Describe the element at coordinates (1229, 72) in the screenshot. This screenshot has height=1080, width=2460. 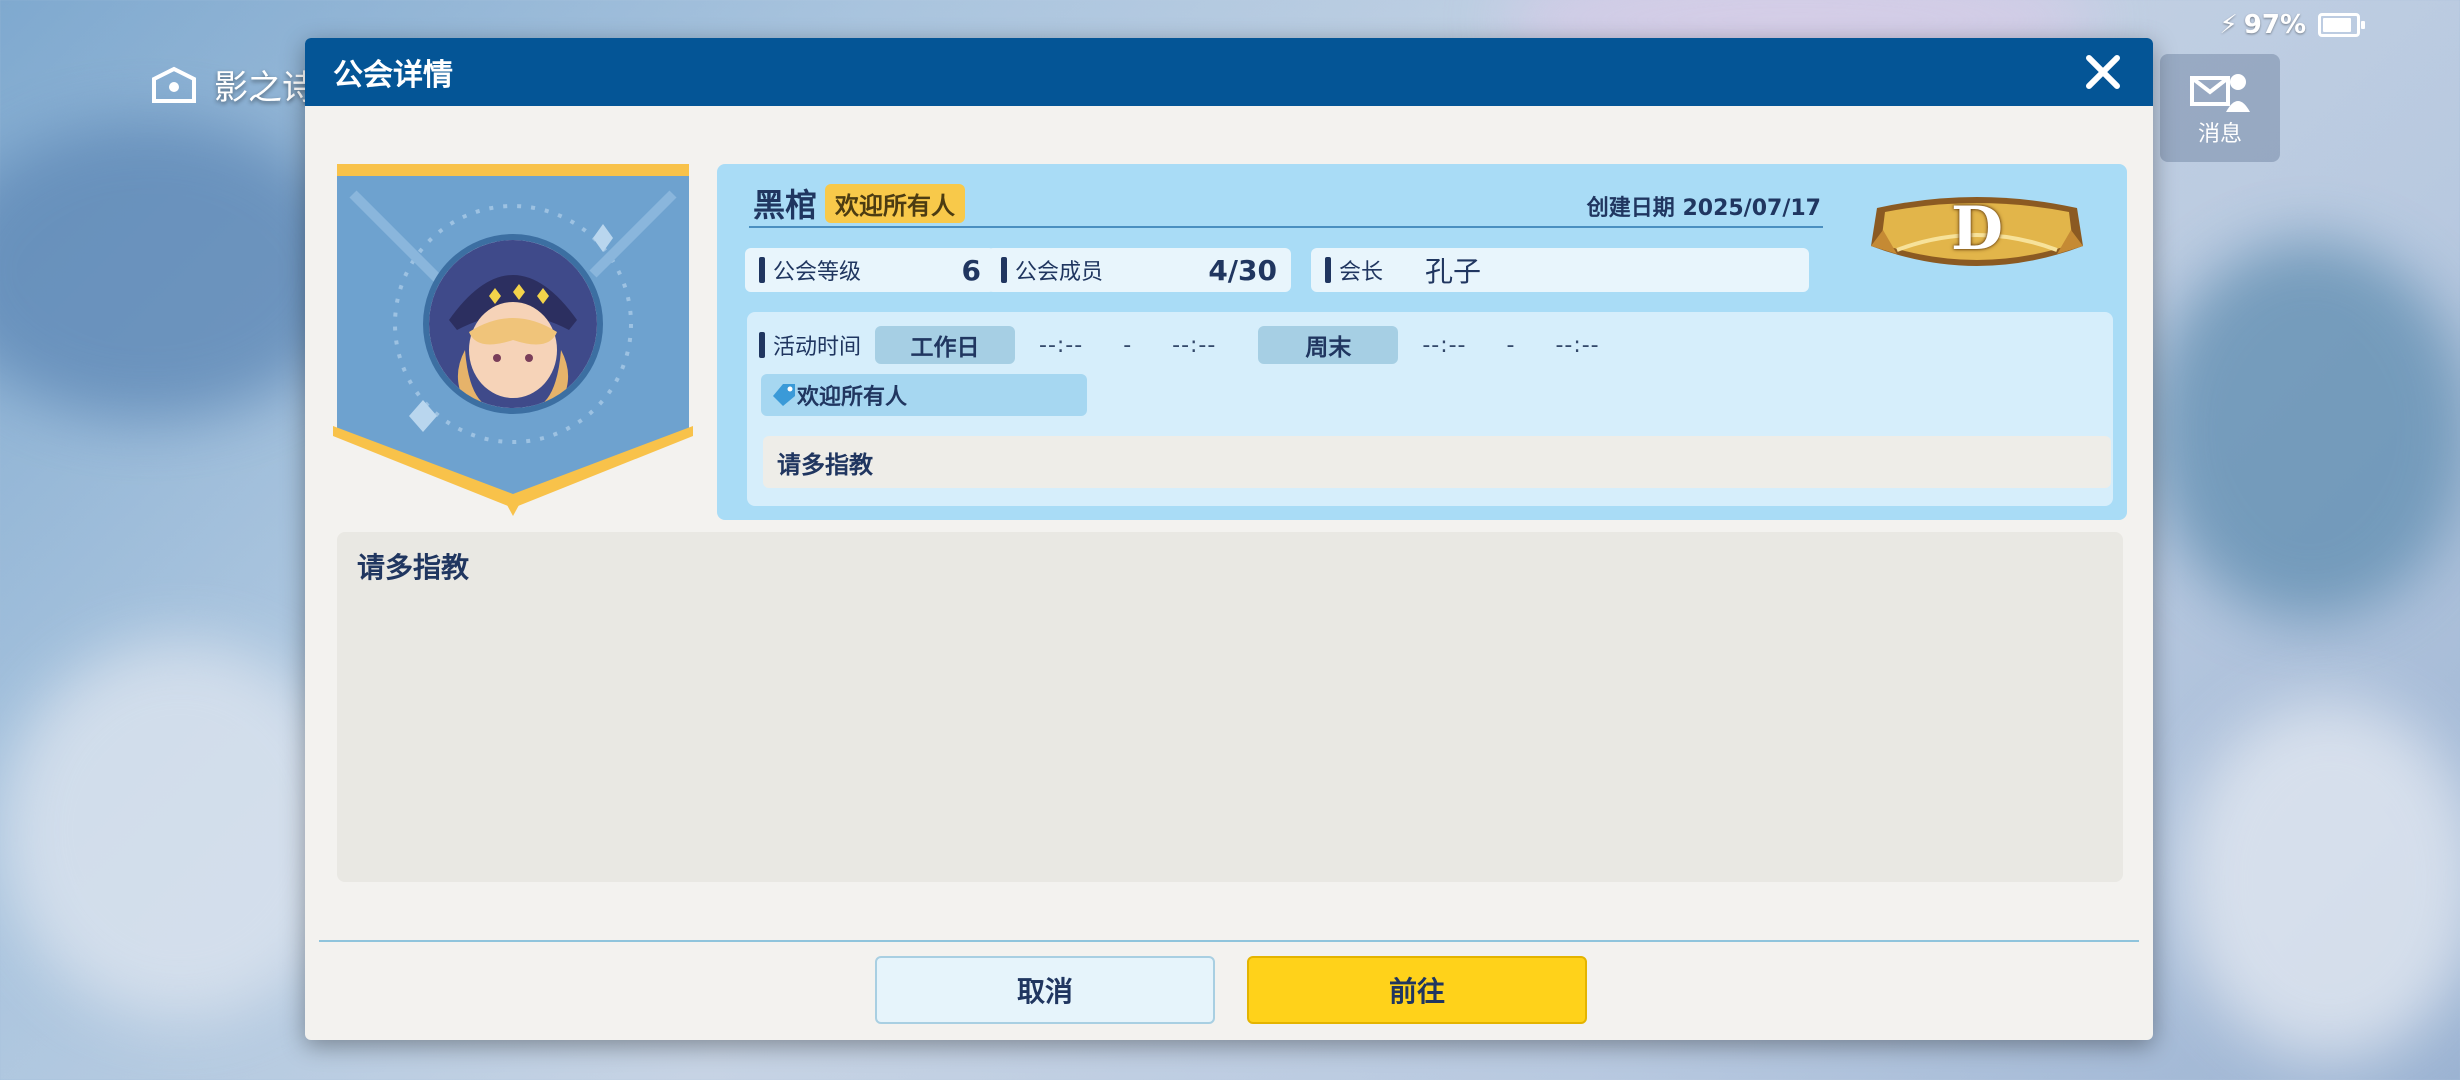
I see `dialog-header: 公会详情` at that location.